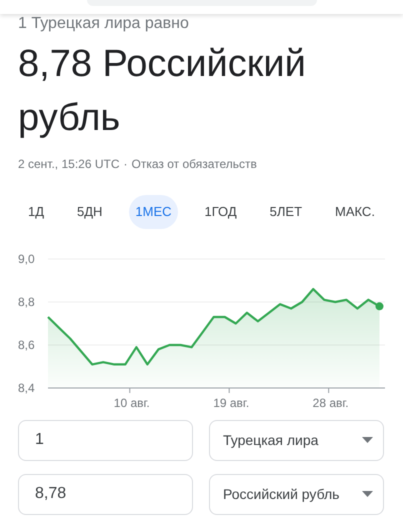  What do you see at coordinates (286, 211) in the screenshot?
I see `range-tab: 5ЛЕТ` at bounding box center [286, 211].